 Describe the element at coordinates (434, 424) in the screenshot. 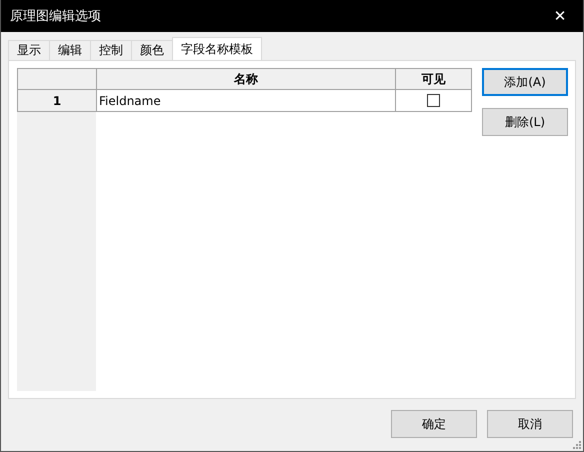

I see `dialog-button: 确定` at that location.